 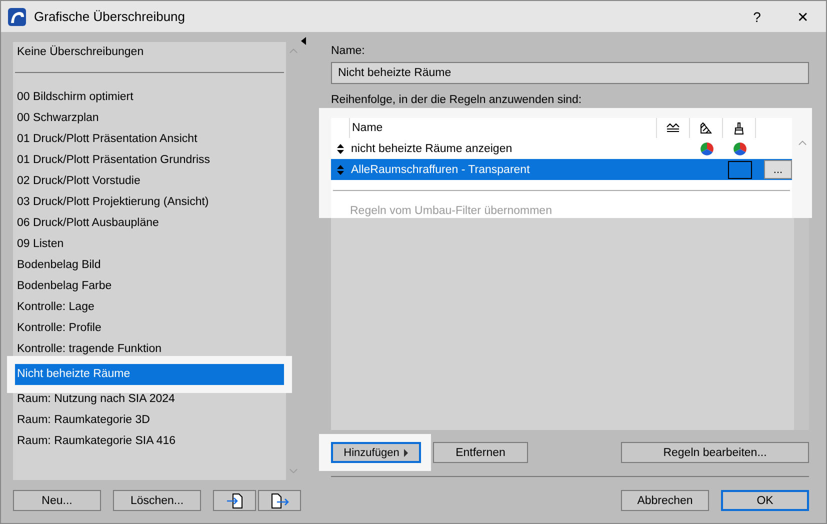 I want to click on list-item: 00 Schwarzplan, so click(x=149, y=118).